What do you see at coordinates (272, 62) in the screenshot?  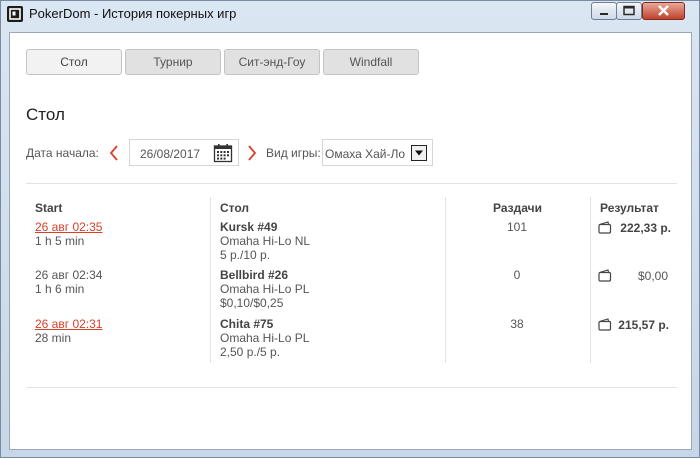 I see `tab-sit-and-go: Сит-энд-Гоу` at bounding box center [272, 62].